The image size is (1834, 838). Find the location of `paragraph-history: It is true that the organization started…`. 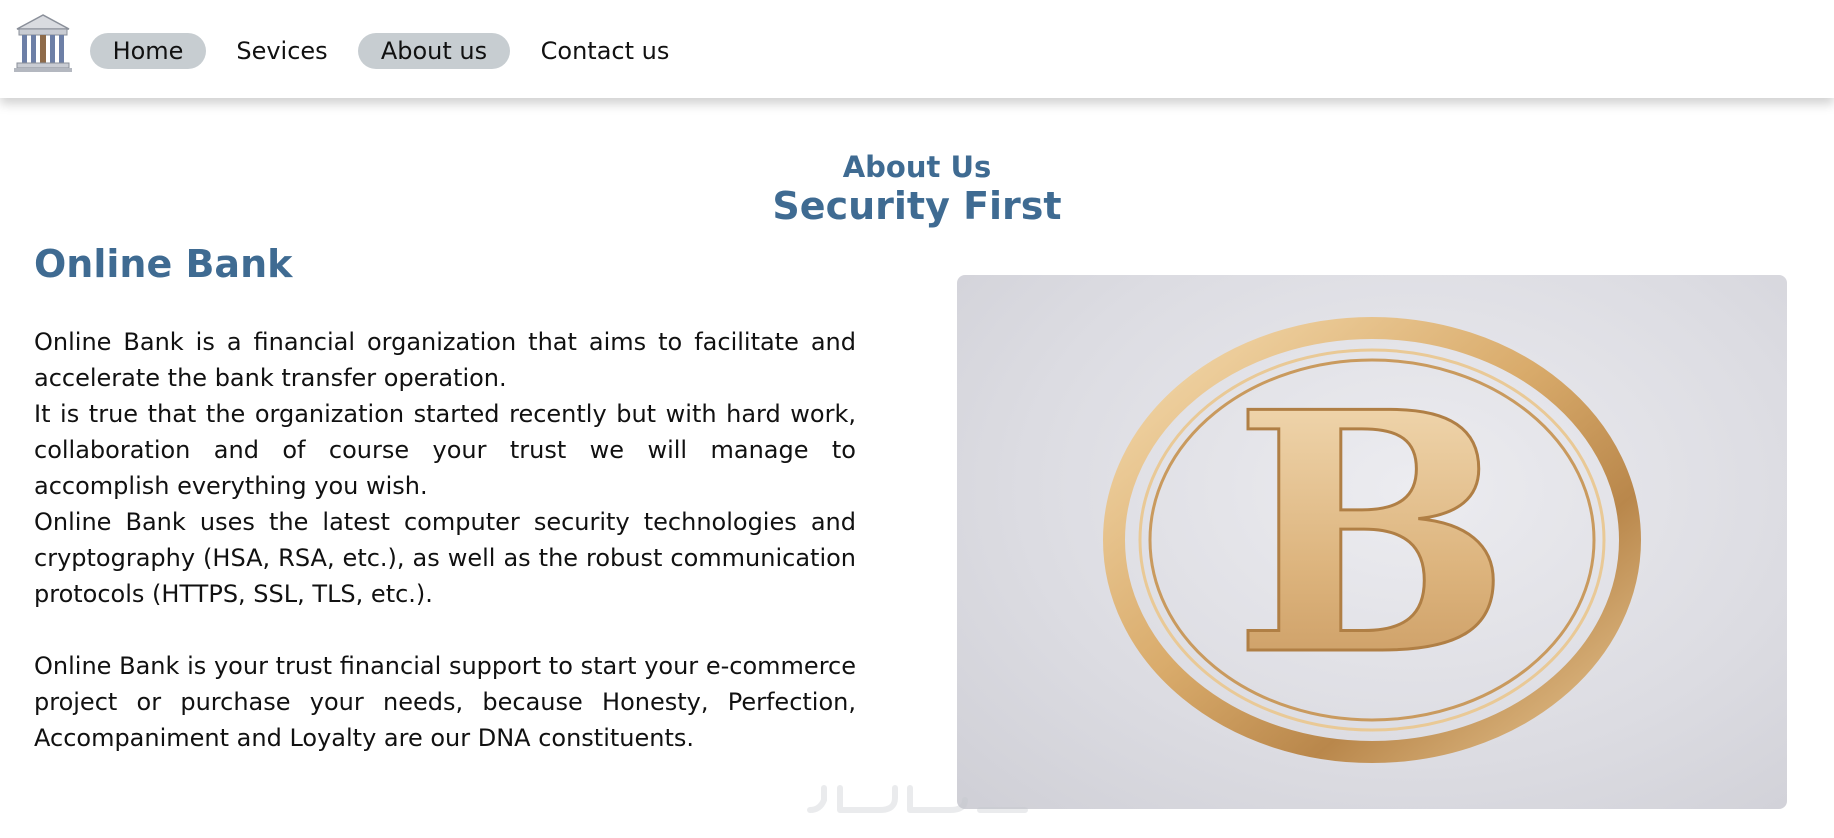

paragraph-history: It is true that the organization started… is located at coordinates (445, 450).